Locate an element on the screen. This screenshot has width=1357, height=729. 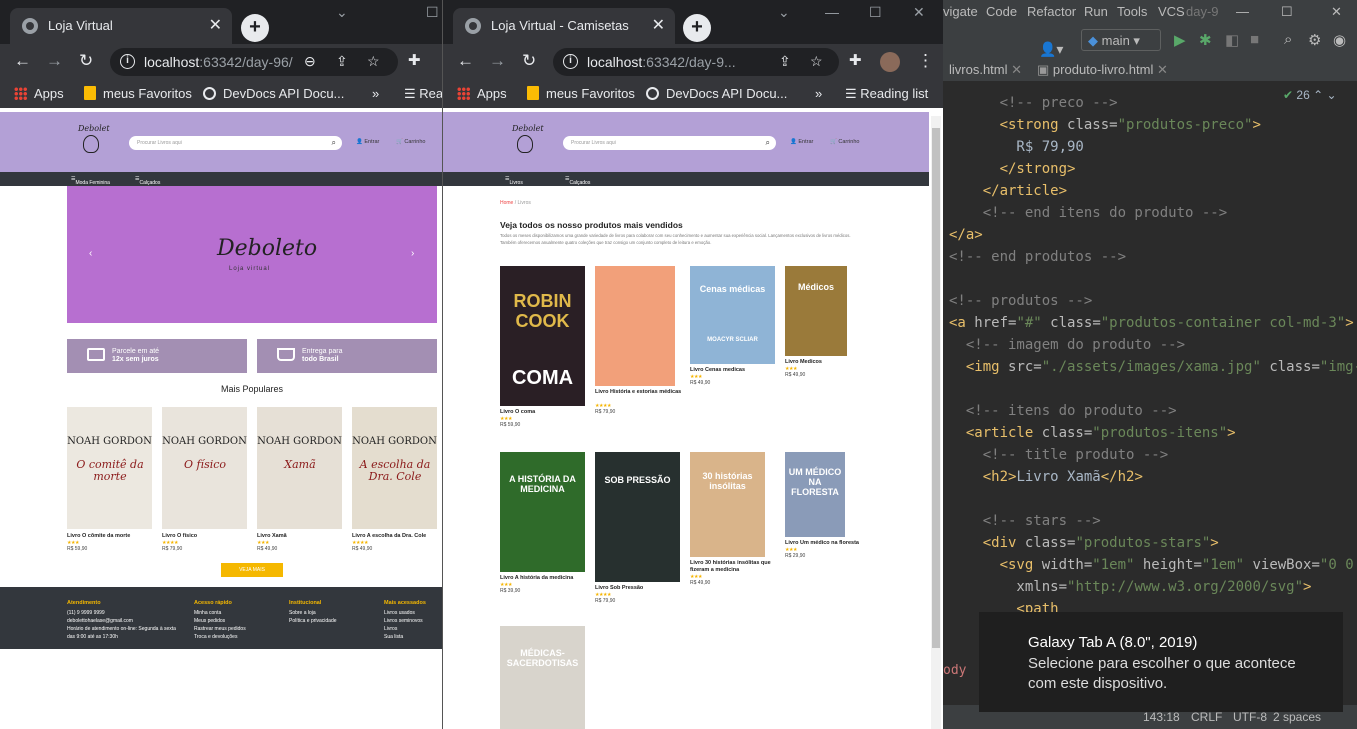
reading-list: ☰ Reading list is located at coordinates (886, 94).